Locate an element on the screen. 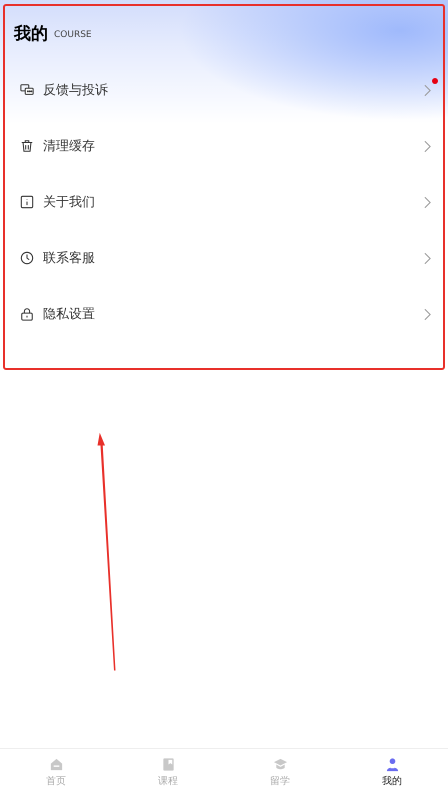 The image size is (448, 795). page-title: 我的 is located at coordinates (31, 33).